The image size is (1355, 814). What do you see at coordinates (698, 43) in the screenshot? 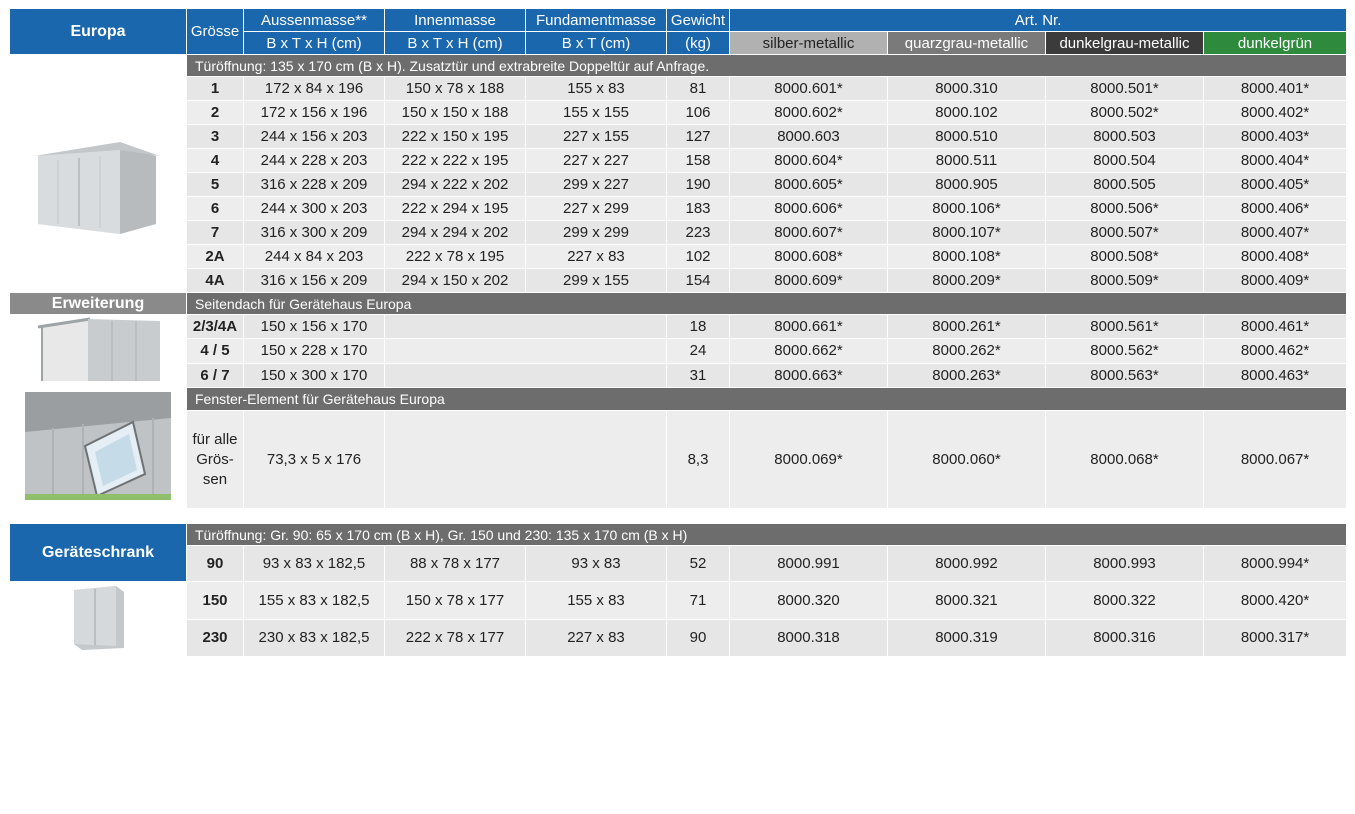
I see `unit-gewicht: (kg)` at bounding box center [698, 43].